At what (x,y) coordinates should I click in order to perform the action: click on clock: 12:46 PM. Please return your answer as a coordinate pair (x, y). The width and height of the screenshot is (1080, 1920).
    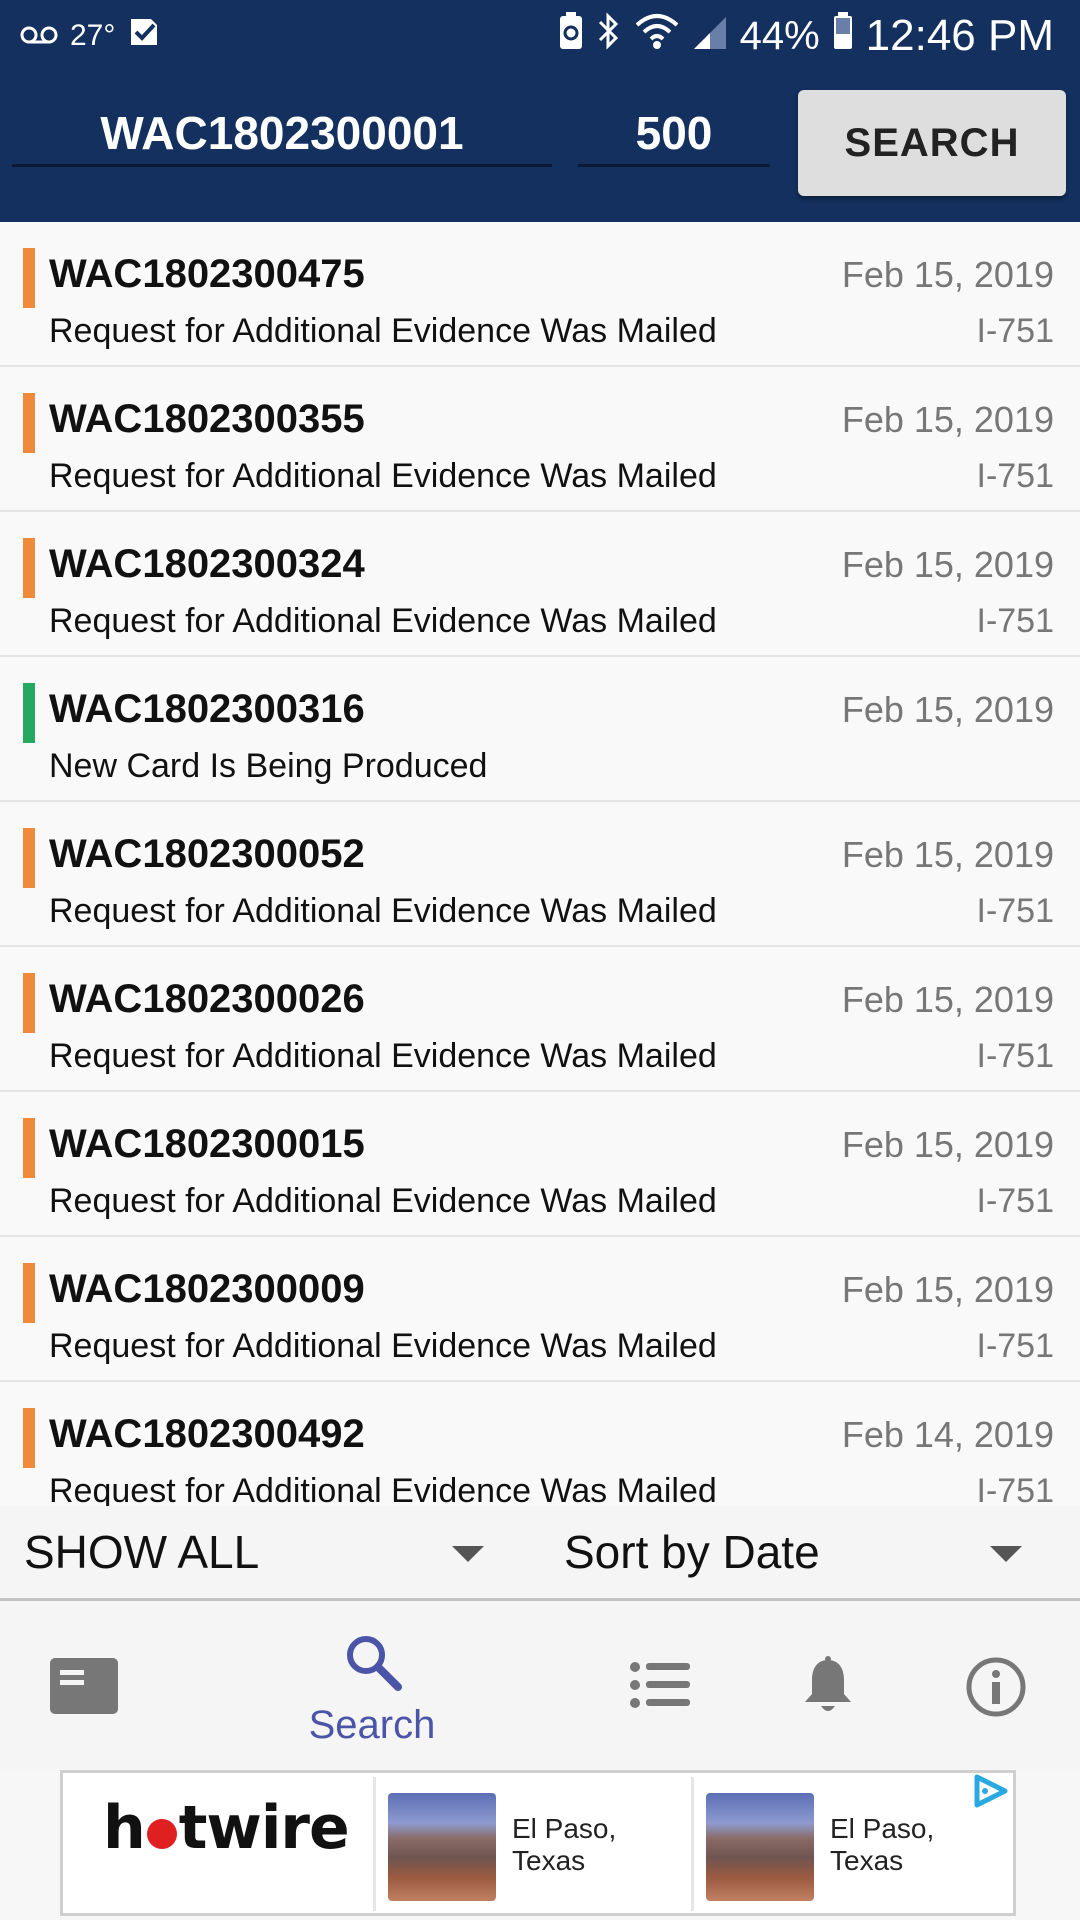
    Looking at the image, I should click on (959, 35).